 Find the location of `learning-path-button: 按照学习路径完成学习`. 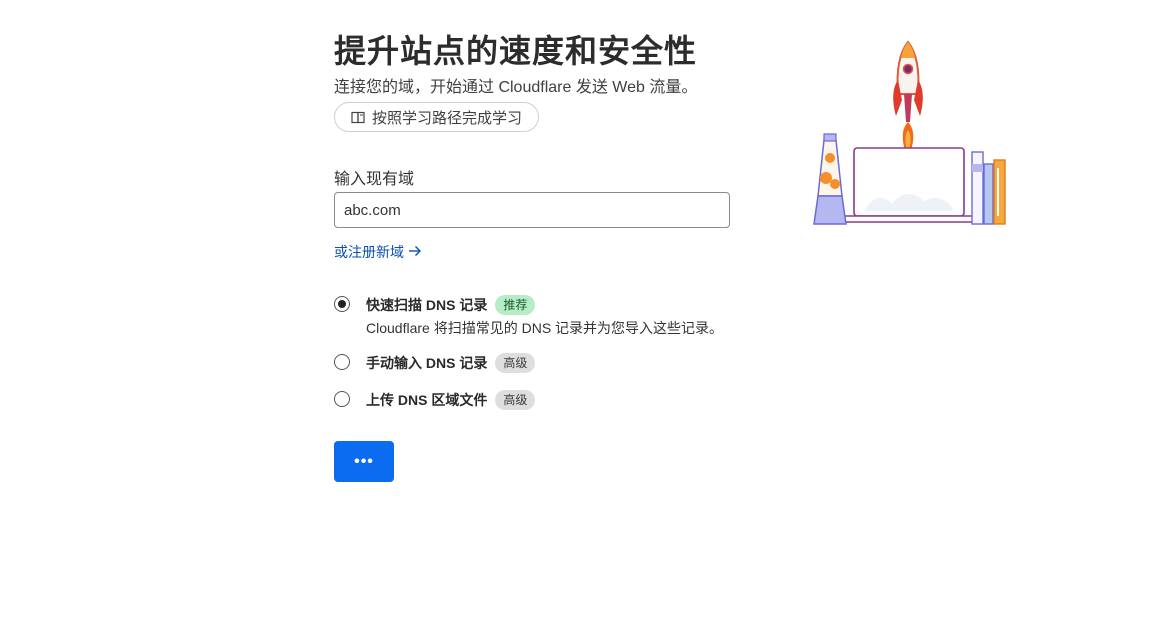

learning-path-button: 按照学习路径完成学习 is located at coordinates (437, 117).